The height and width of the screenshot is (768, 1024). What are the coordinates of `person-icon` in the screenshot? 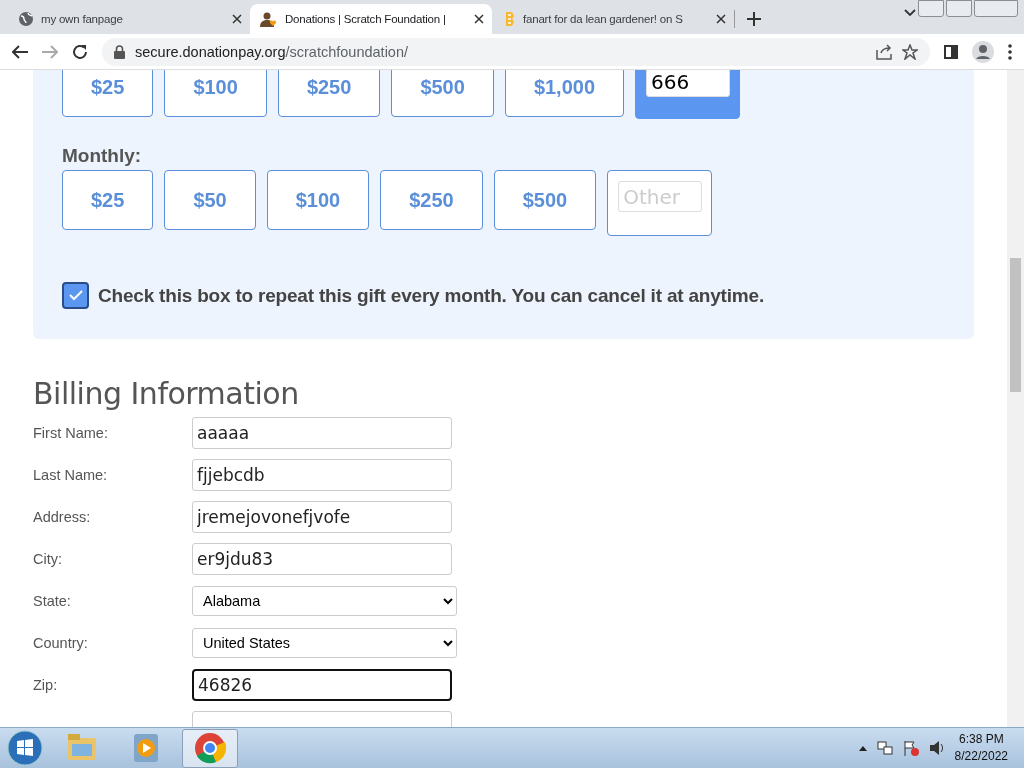 It's located at (269, 19).